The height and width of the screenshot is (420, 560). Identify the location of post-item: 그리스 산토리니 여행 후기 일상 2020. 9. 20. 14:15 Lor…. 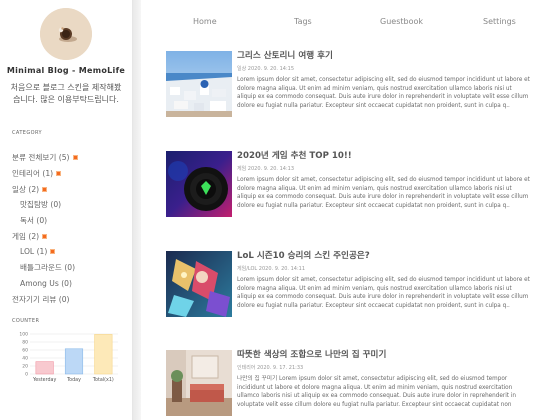
(351, 86).